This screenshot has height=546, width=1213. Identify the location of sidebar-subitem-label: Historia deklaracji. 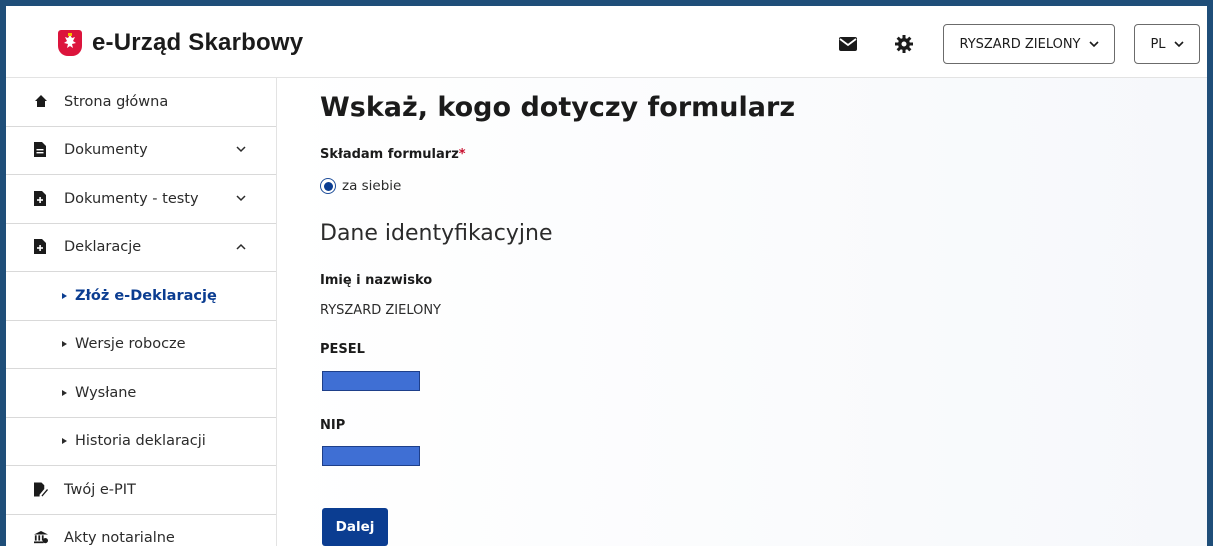
(140, 441).